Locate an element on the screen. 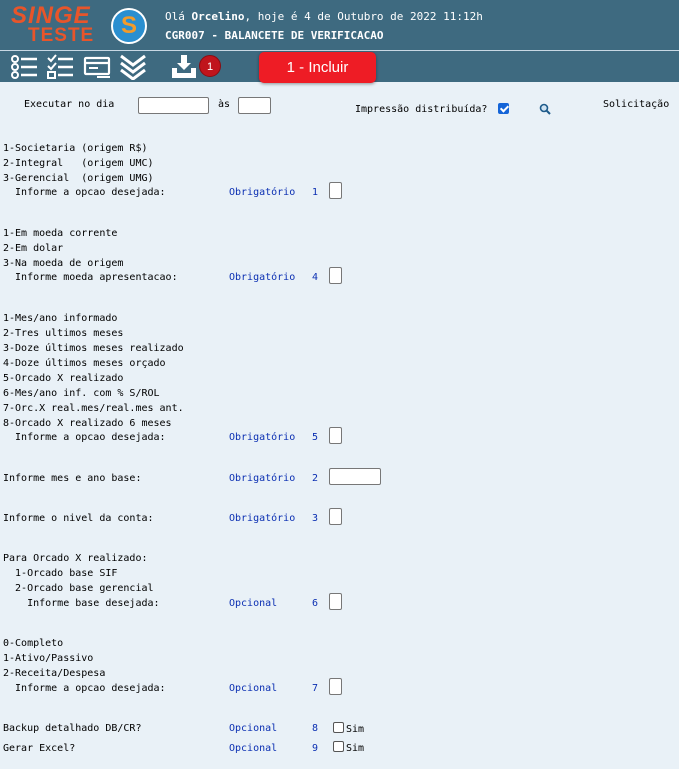 The image size is (679, 769). q1-prompt: Informe a opcao desejada: is located at coordinates (84, 192).